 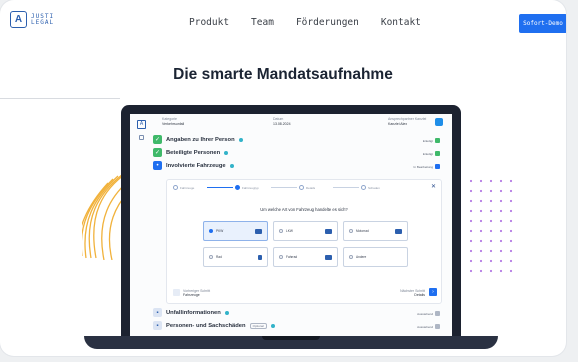 I want to click on wizard-step-active: Fahrzeugtyp, so click(x=247, y=187).